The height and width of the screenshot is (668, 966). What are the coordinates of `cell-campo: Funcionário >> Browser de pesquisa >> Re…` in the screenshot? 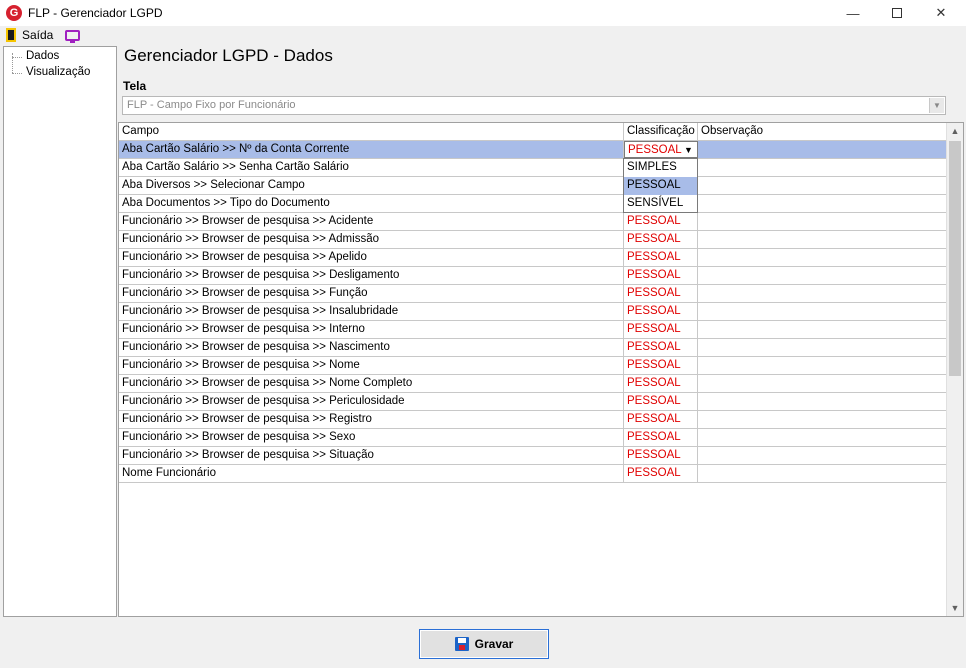 It's located at (371, 419).